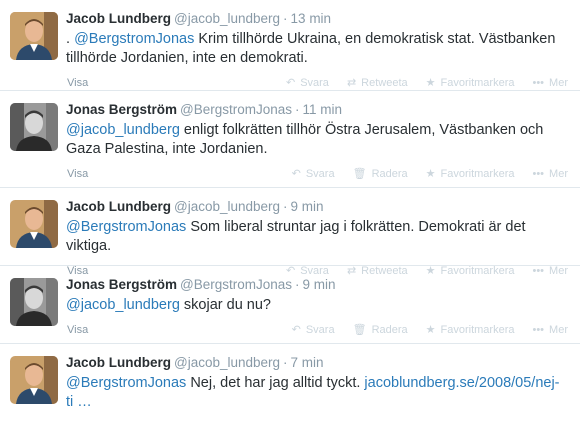  What do you see at coordinates (351, 82) in the screenshot?
I see `retweet-icon: ⇄` at bounding box center [351, 82].